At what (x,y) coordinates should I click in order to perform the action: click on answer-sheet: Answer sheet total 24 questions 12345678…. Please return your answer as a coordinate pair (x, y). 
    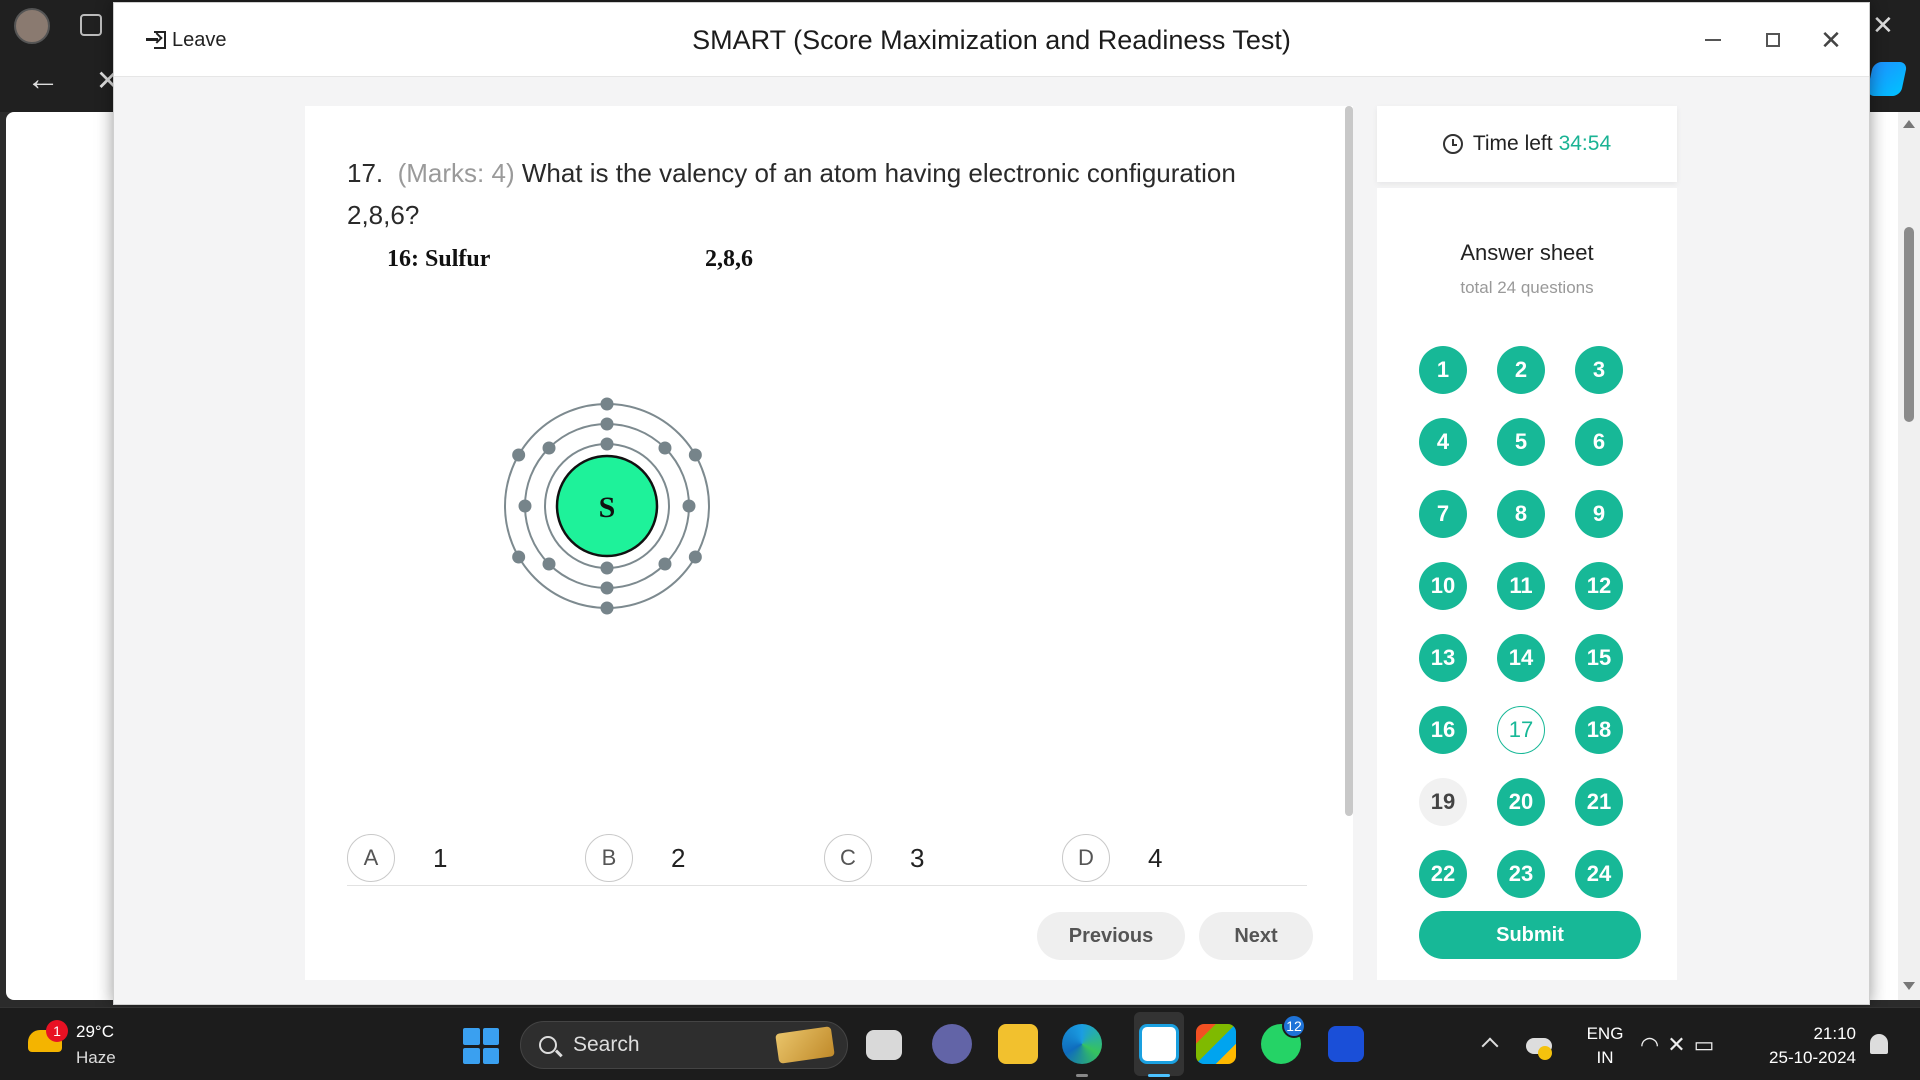
    Looking at the image, I should click on (1527, 584).